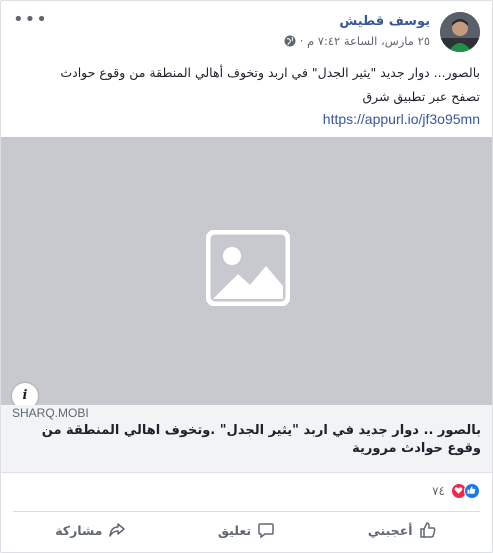  I want to click on reactions-summary: ٧٤, so click(246, 491).